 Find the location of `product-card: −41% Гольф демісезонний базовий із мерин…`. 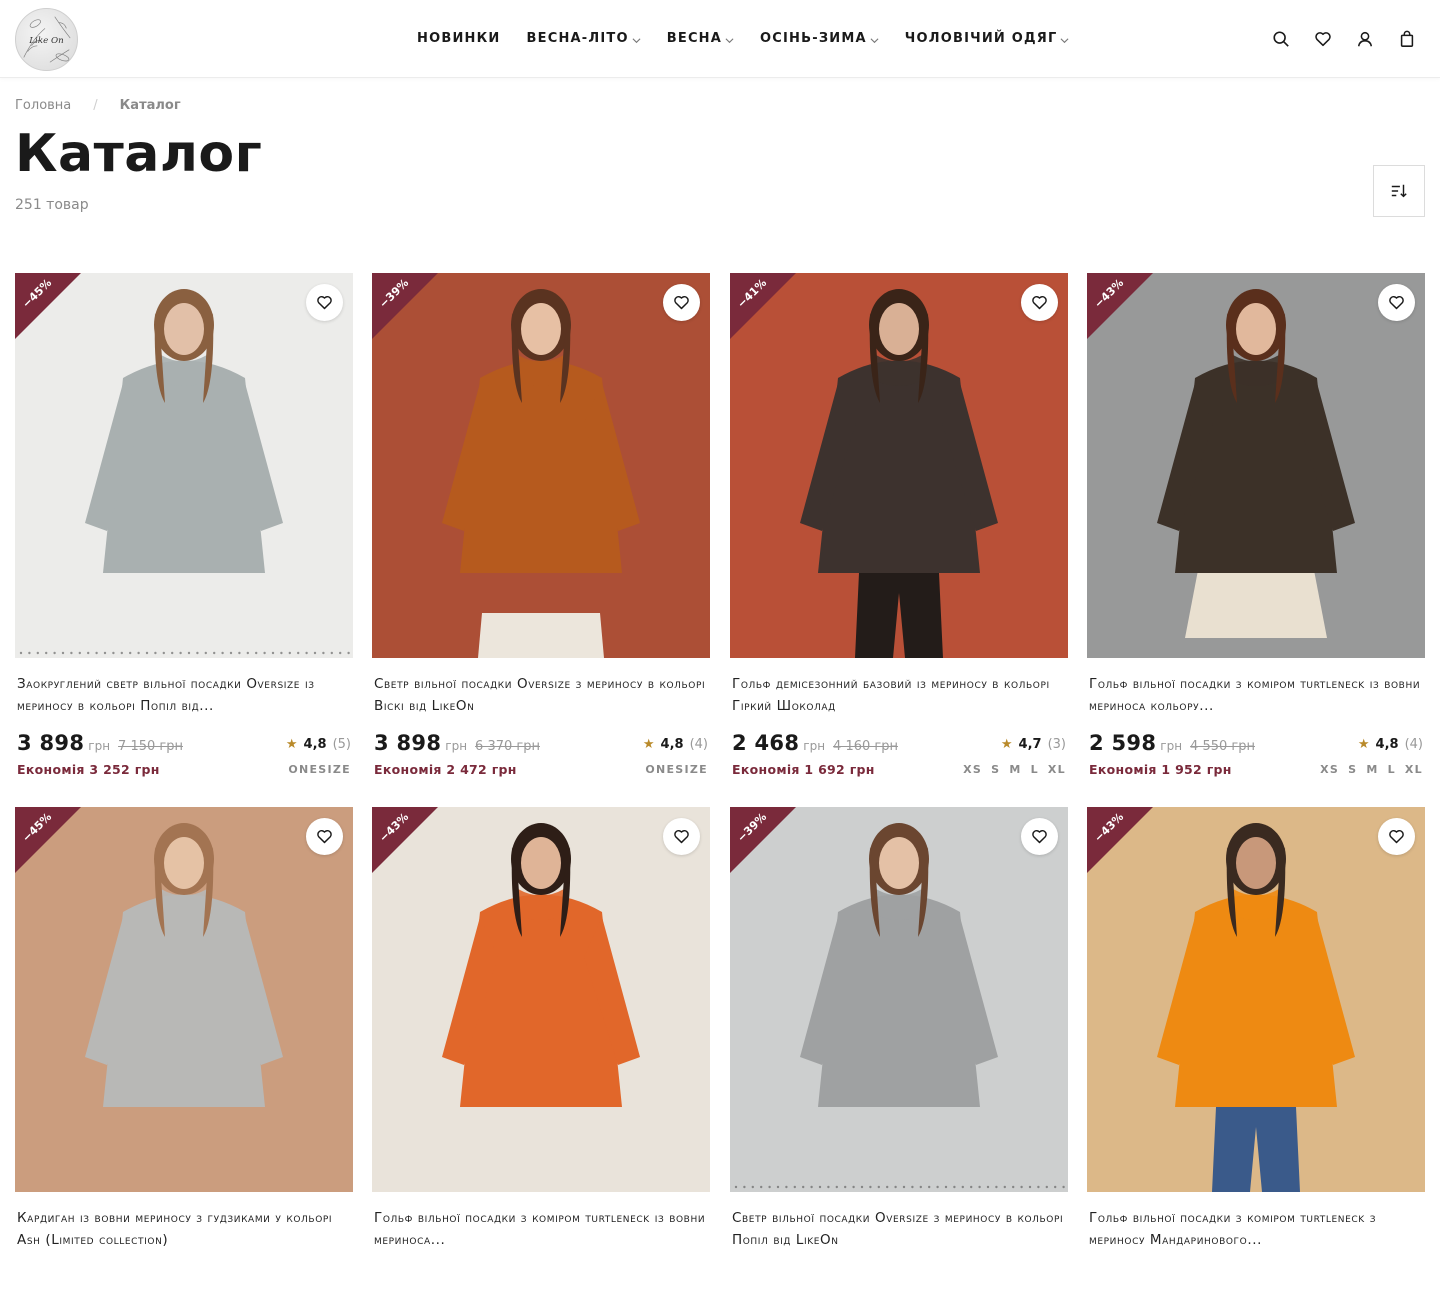

product-card: −41% Гольф демісезонний базовий із мерин… is located at coordinates (899, 526).